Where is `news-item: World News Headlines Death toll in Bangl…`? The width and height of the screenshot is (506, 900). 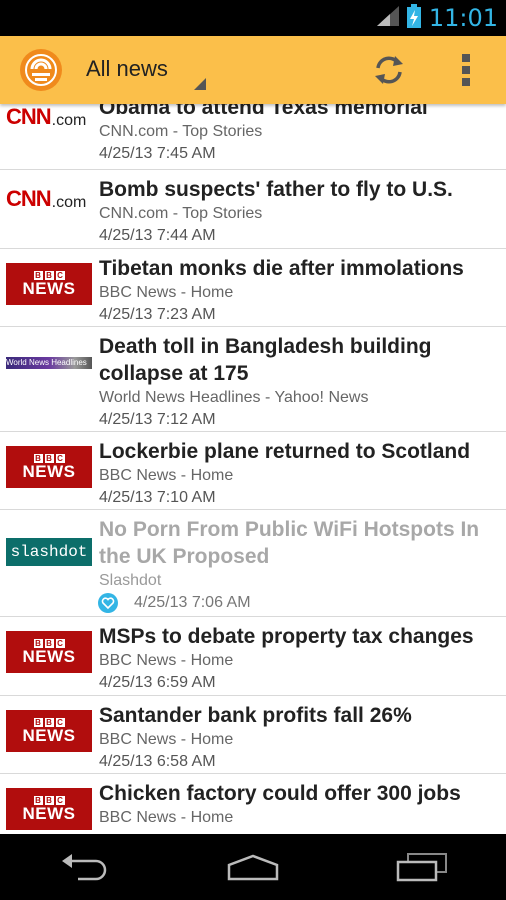 news-item: World News Headlines Death toll in Bangl… is located at coordinates (253, 379).